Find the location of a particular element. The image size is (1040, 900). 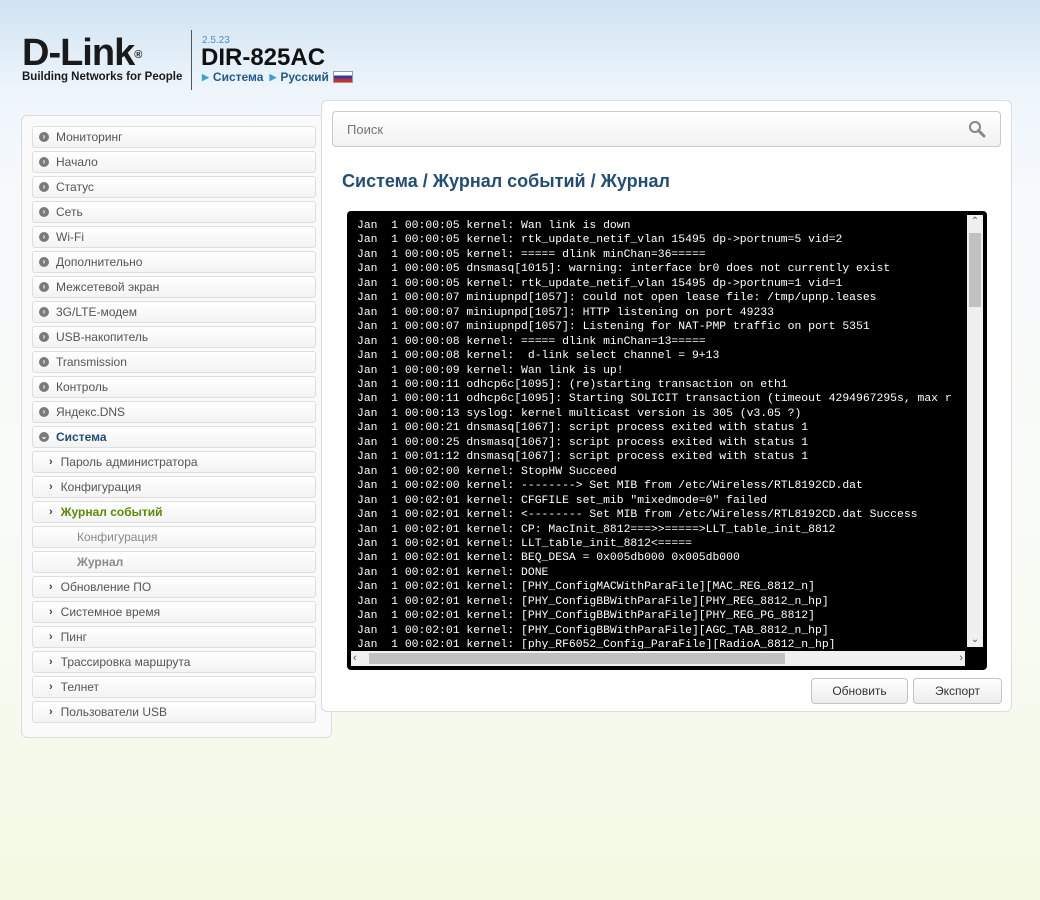

sidebar-subitem-event-log: › Журнал событий is located at coordinates (174, 512).